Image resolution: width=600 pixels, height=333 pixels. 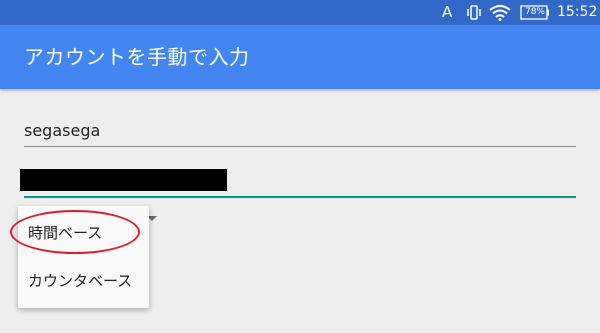 I want to click on vibrate-icon, so click(x=474, y=12).